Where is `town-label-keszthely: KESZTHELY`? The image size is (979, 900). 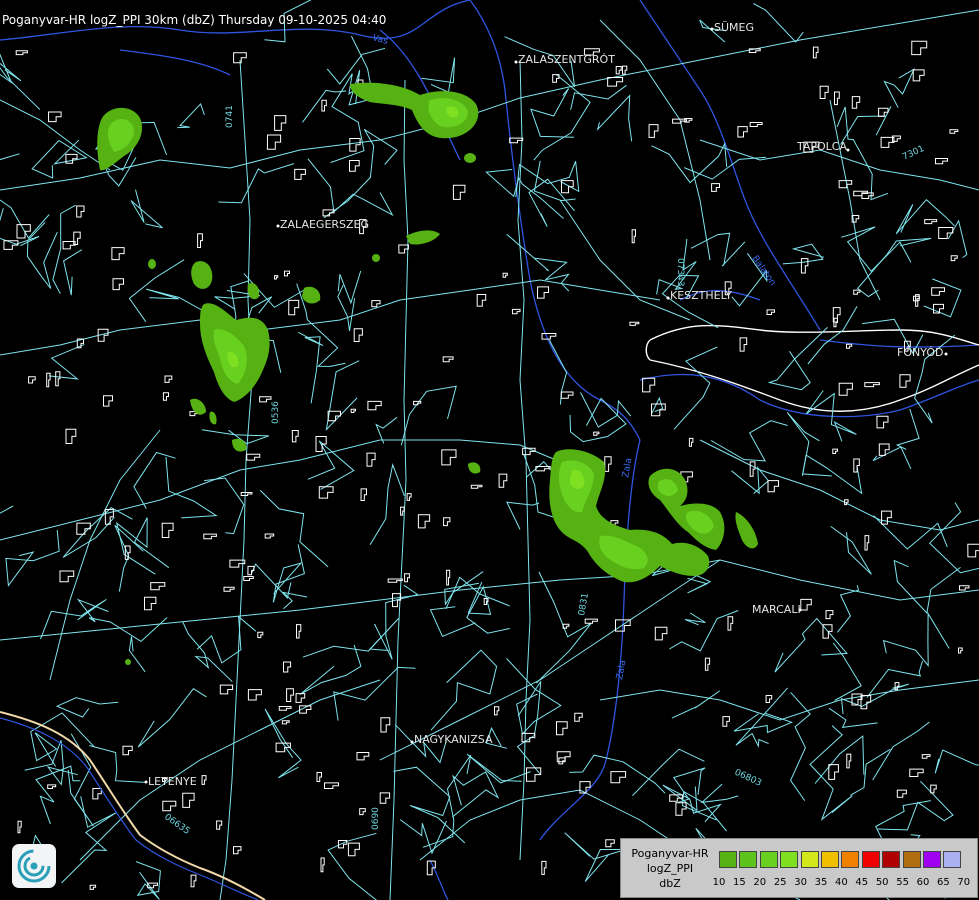
town-label-keszthely: KESZTHELY is located at coordinates (701, 295).